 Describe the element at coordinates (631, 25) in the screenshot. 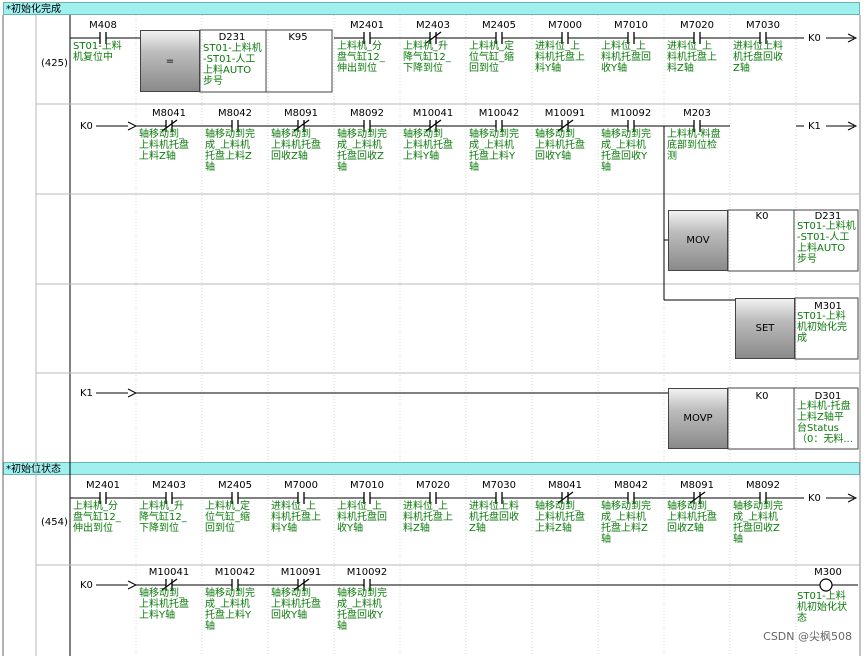

I see `contact-device: M7010` at that location.